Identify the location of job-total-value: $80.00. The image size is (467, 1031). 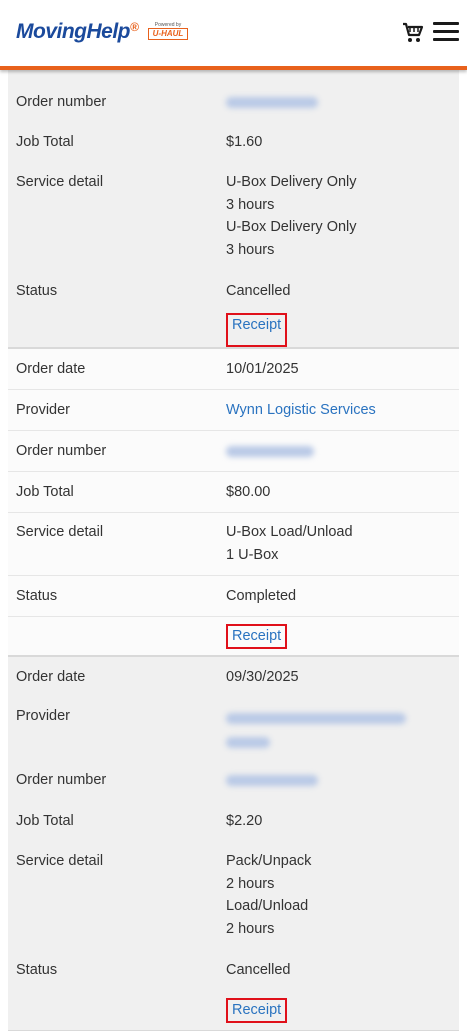
(248, 492).